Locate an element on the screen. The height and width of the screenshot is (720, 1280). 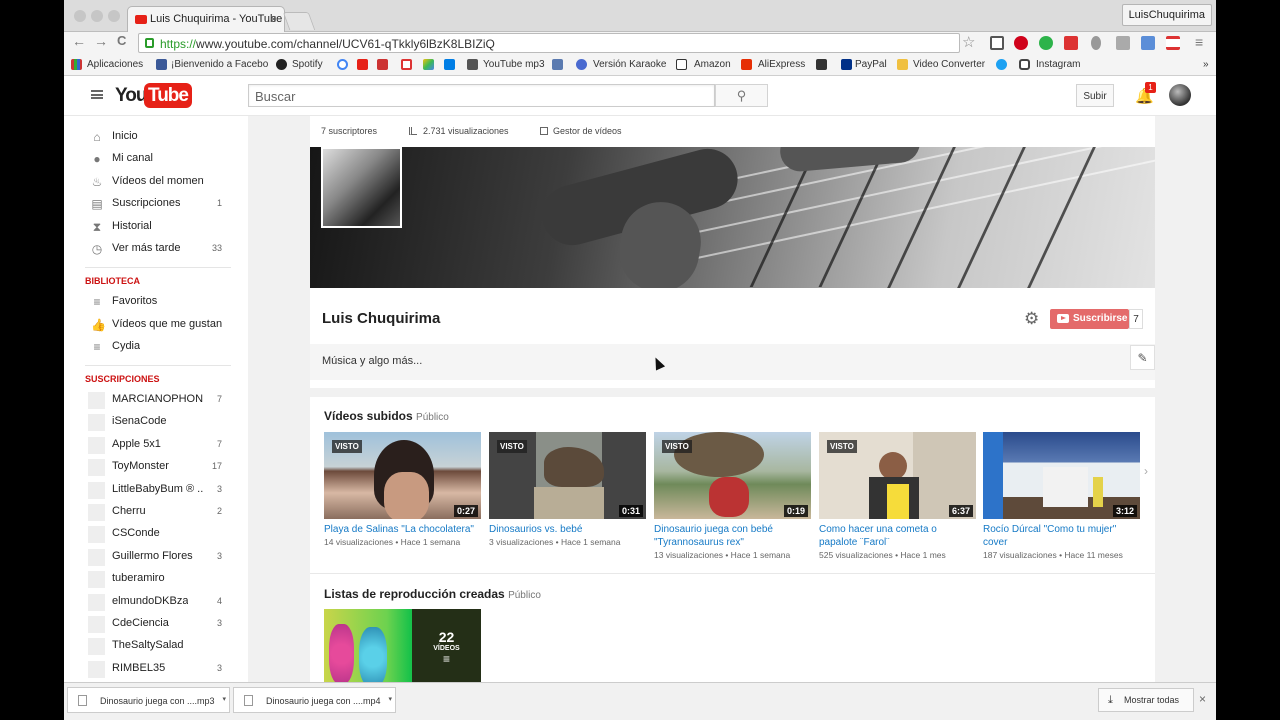
sidebar-item-trending: ♨ Vídeos del momento is located at coordinates (156, 182).